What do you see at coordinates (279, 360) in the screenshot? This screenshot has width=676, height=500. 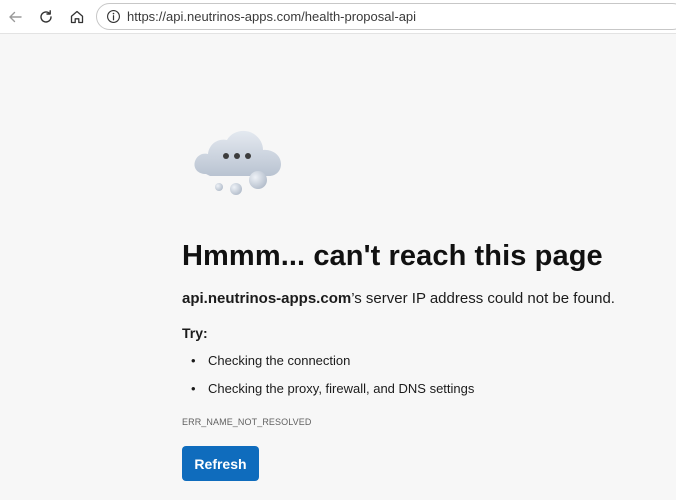 I see `suggestion-text: Checking the connection` at bounding box center [279, 360].